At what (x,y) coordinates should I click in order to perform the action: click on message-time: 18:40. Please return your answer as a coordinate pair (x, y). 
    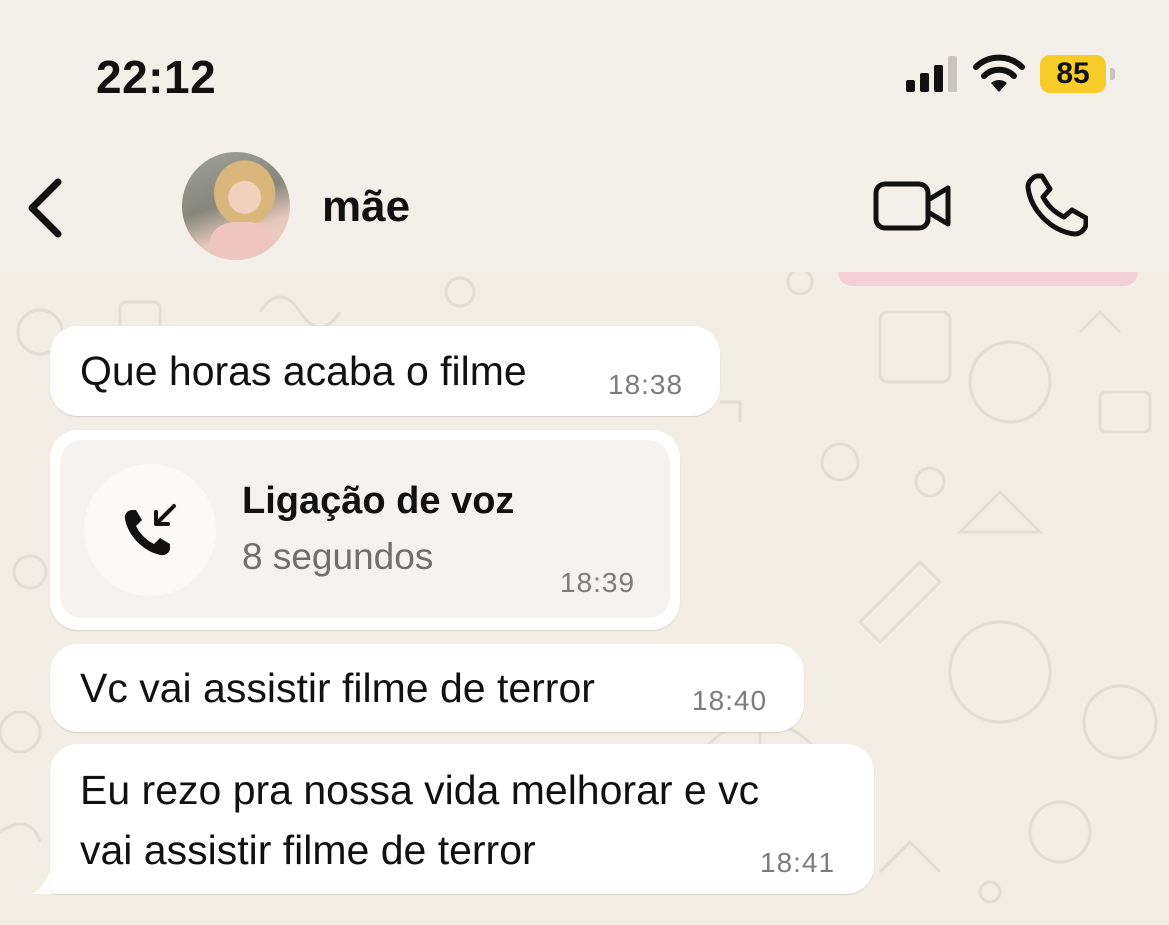
    Looking at the image, I should click on (730, 700).